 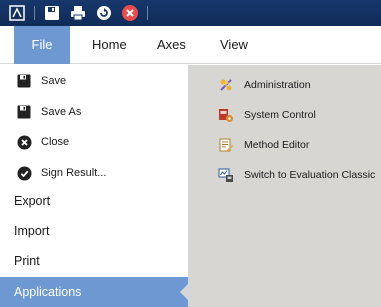 What do you see at coordinates (94, 112) in the screenshot?
I see `save-as-command: Save As` at bounding box center [94, 112].